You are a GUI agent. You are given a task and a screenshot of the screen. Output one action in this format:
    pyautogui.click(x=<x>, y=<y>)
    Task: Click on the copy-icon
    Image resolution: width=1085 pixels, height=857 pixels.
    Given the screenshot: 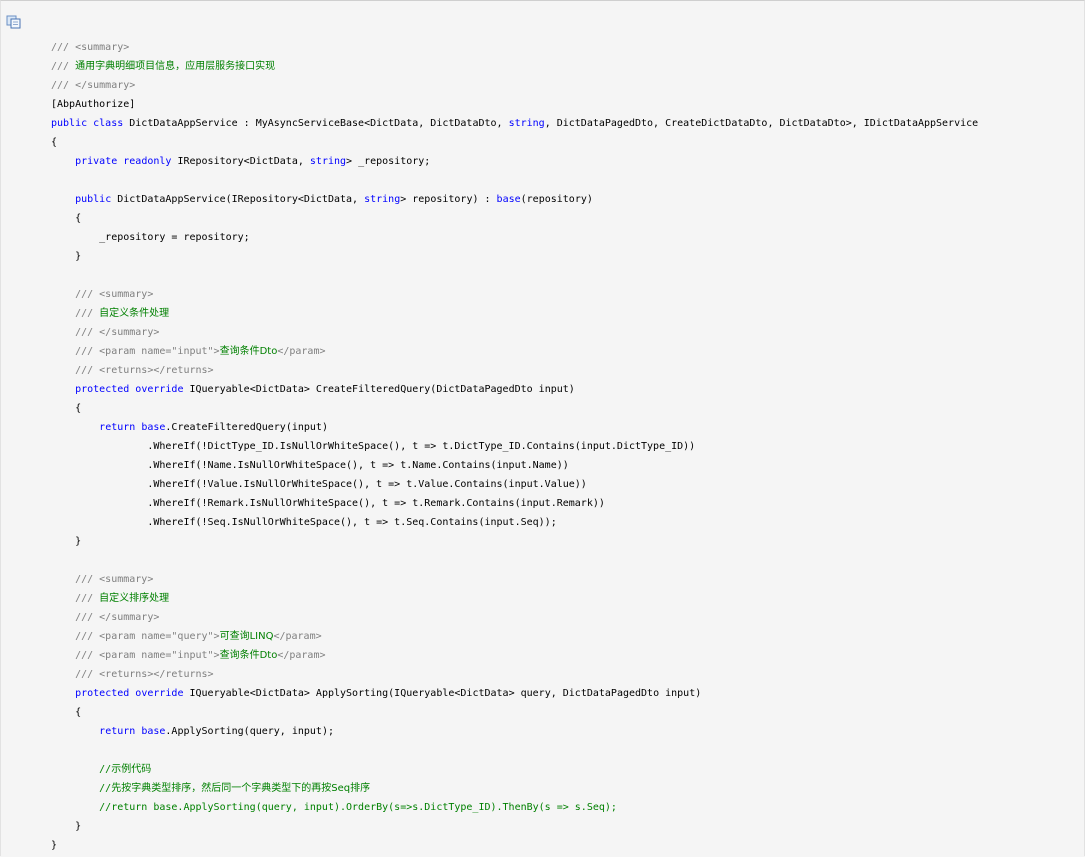 What is the action you would take?
    pyautogui.click(x=14, y=22)
    